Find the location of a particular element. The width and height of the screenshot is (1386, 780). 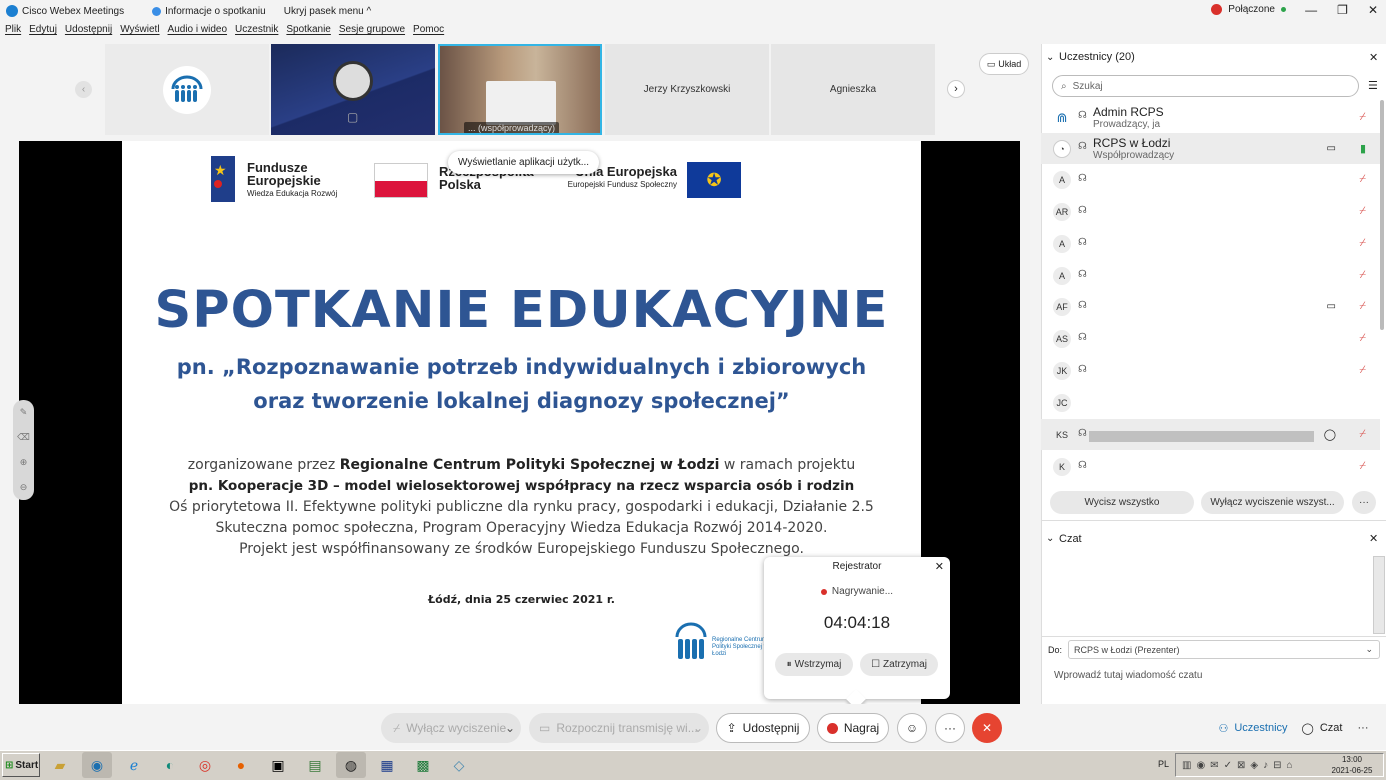

panel-more-button: ··· is located at coordinates (1363, 728).